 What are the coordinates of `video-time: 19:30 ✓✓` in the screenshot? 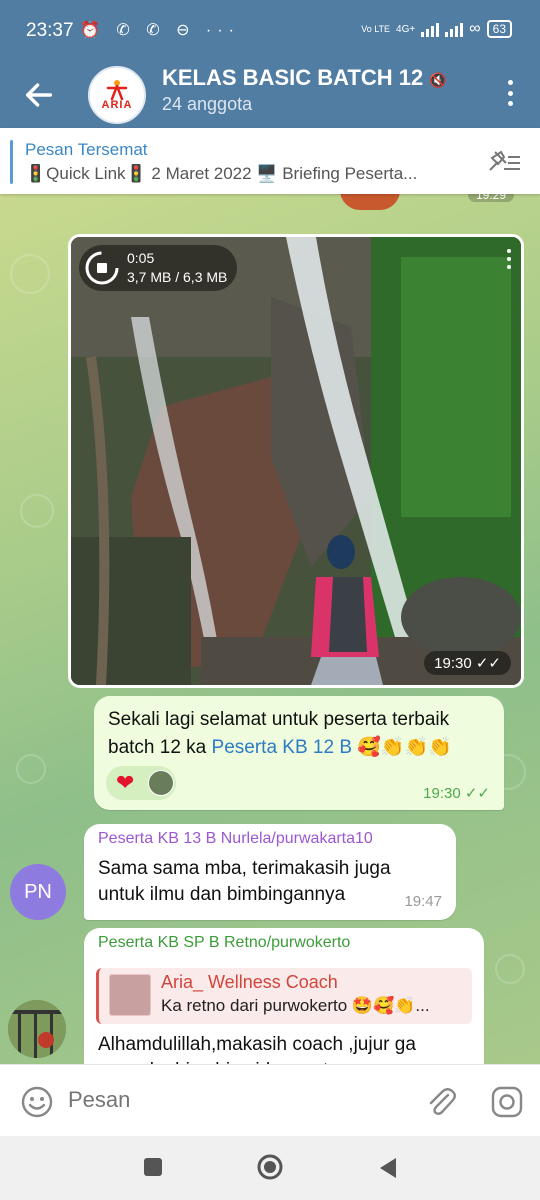 It's located at (467, 663).